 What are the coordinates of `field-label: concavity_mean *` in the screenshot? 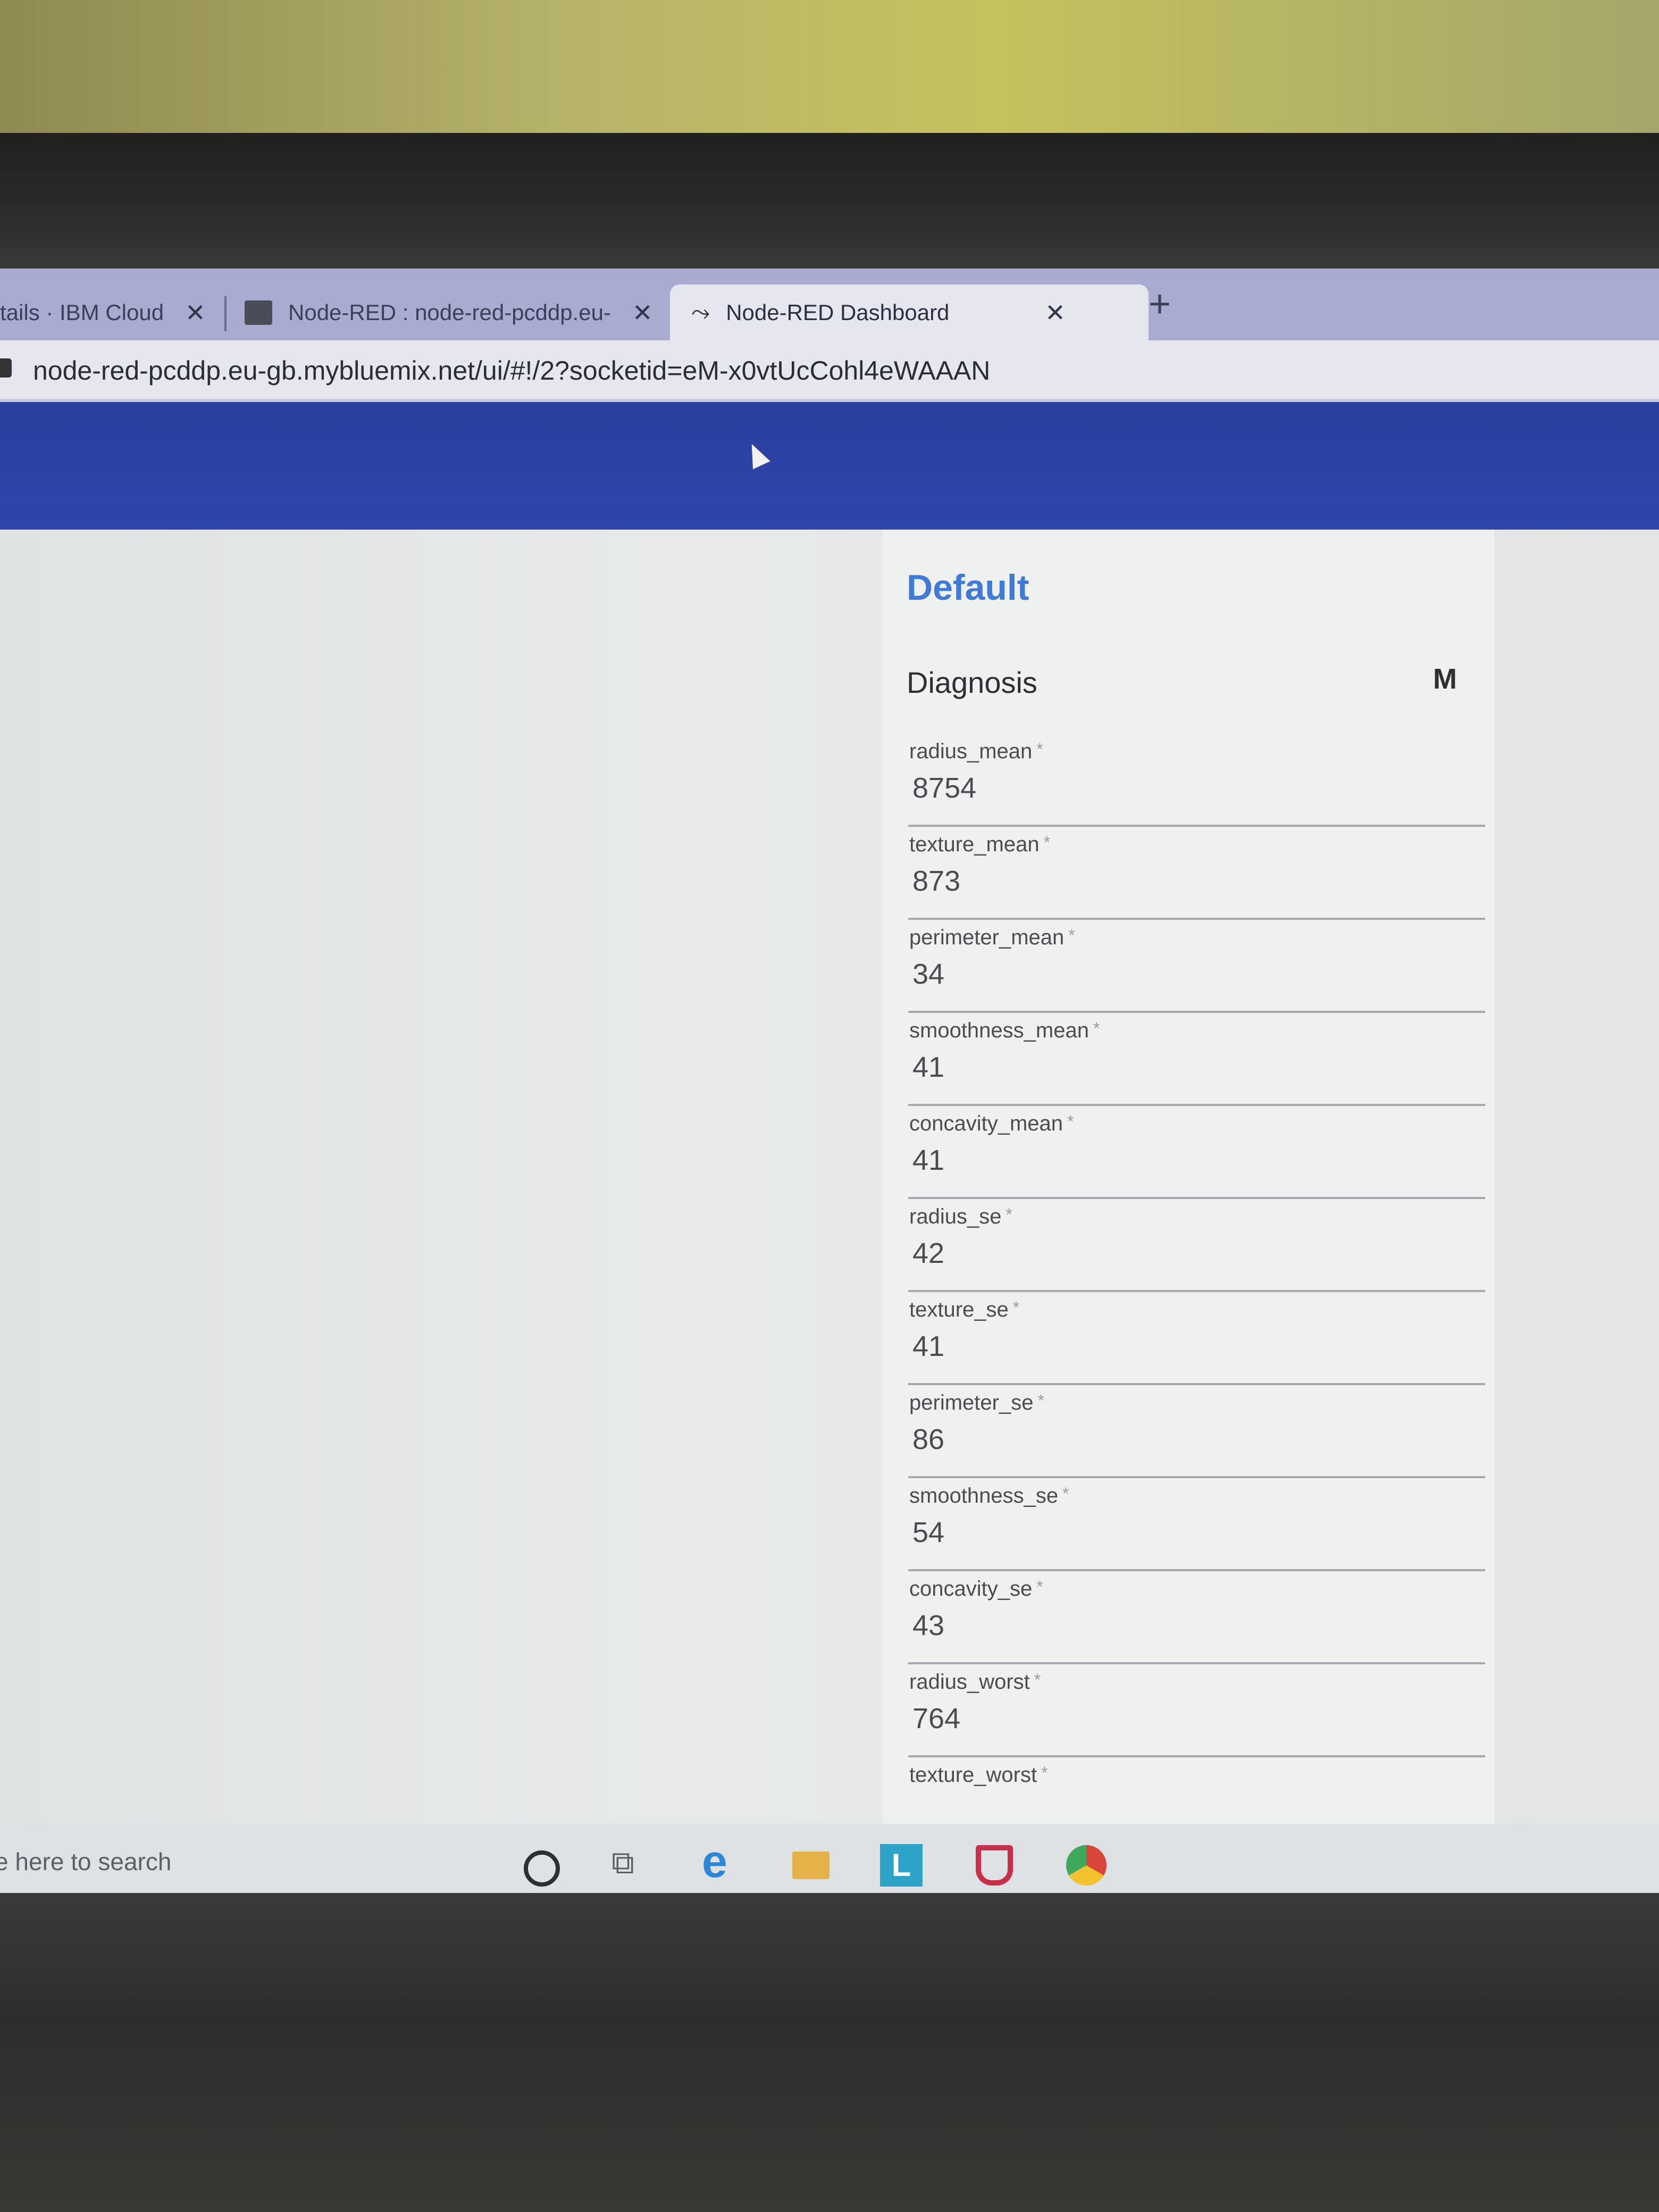 It's located at (991, 1124).